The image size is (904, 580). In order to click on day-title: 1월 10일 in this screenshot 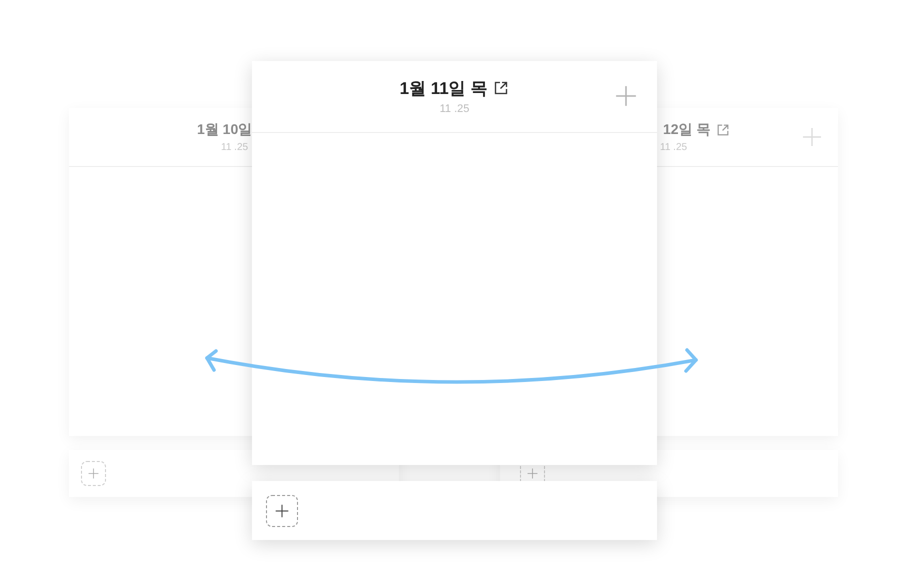, I will do `click(224, 129)`.